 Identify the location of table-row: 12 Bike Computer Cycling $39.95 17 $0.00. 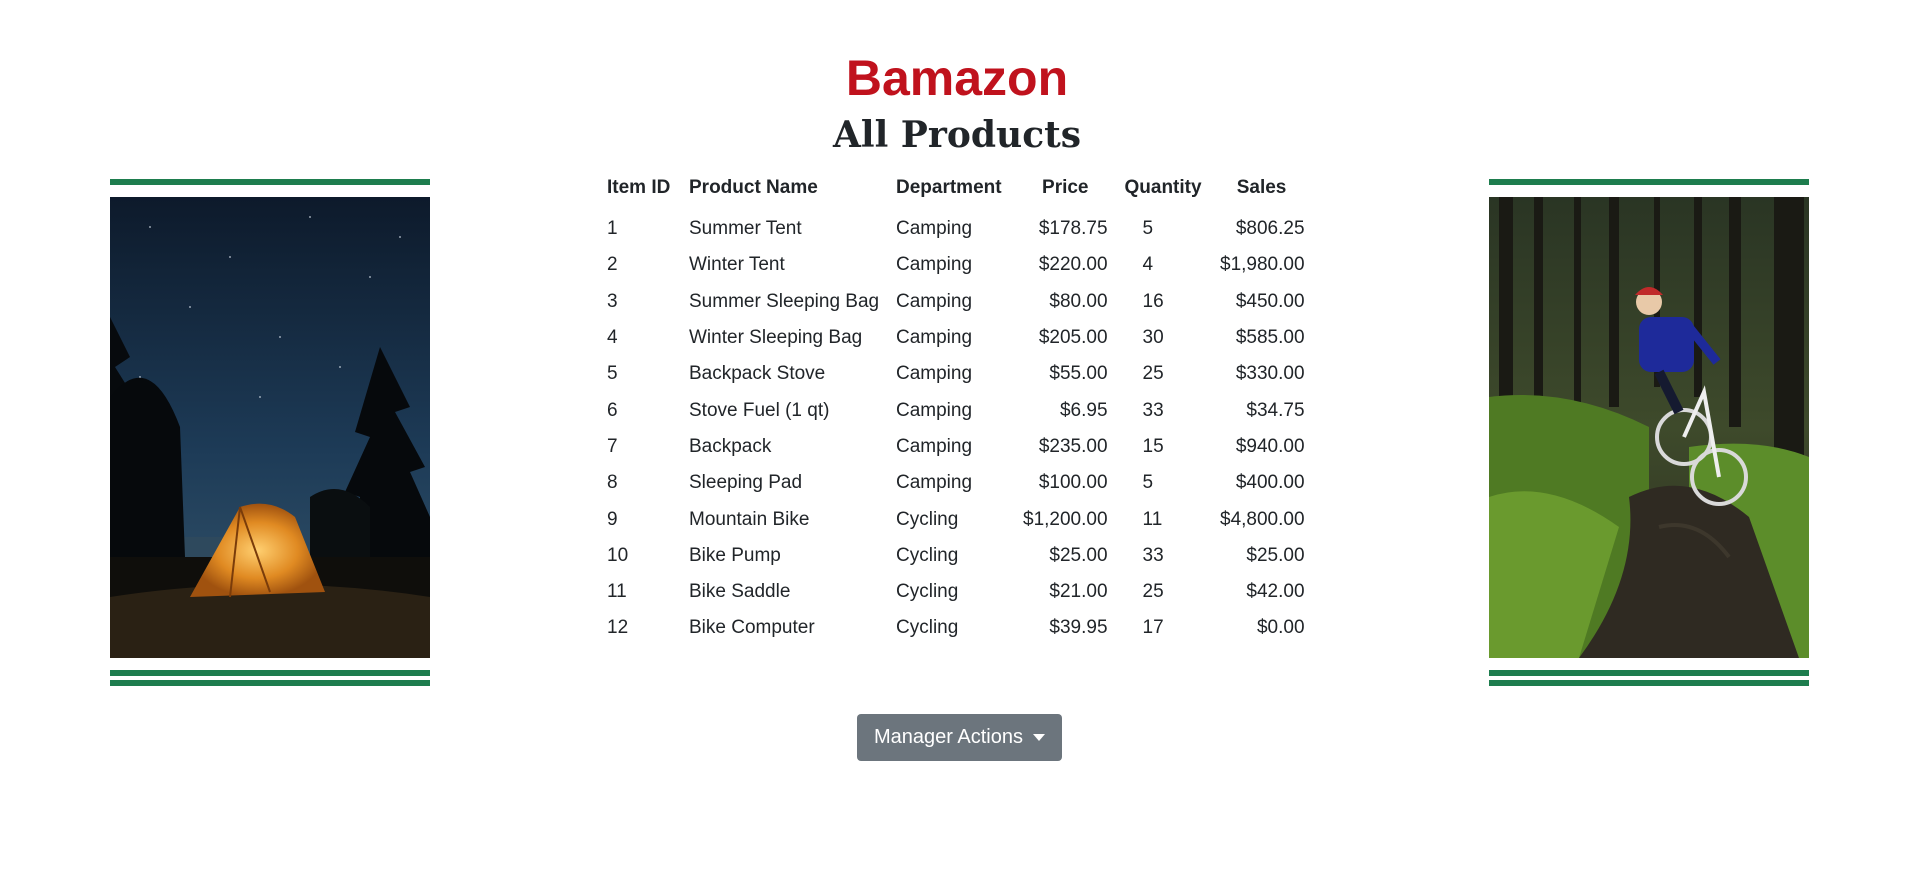
(956, 628).